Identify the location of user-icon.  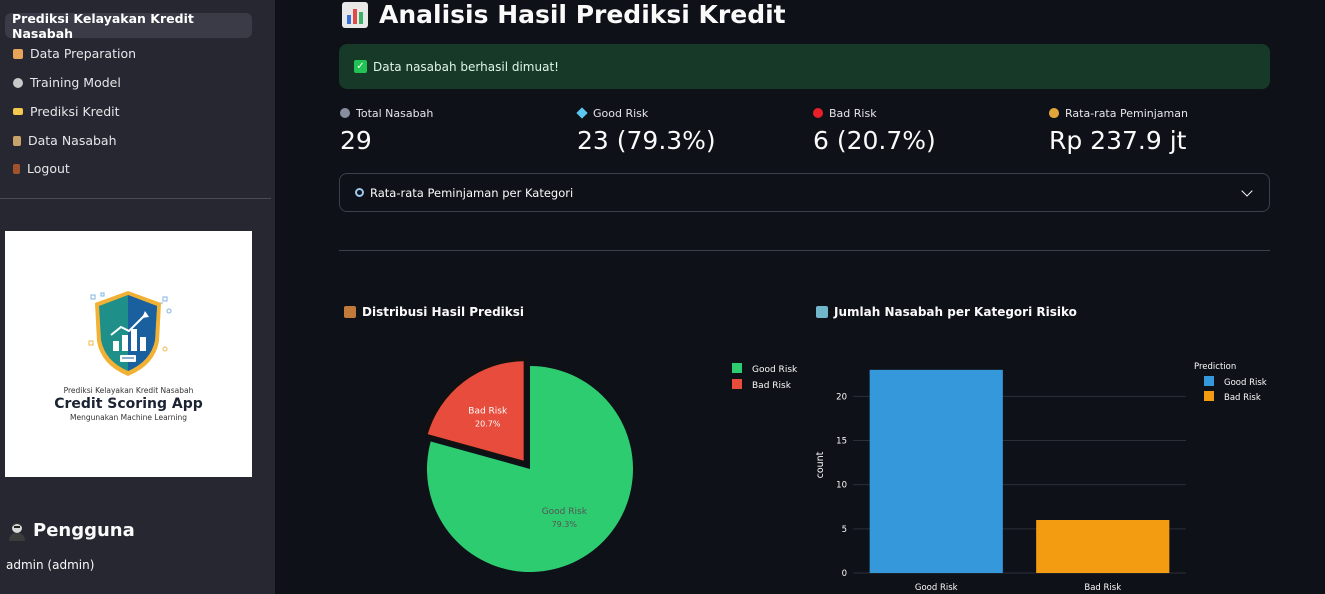
(17, 531).